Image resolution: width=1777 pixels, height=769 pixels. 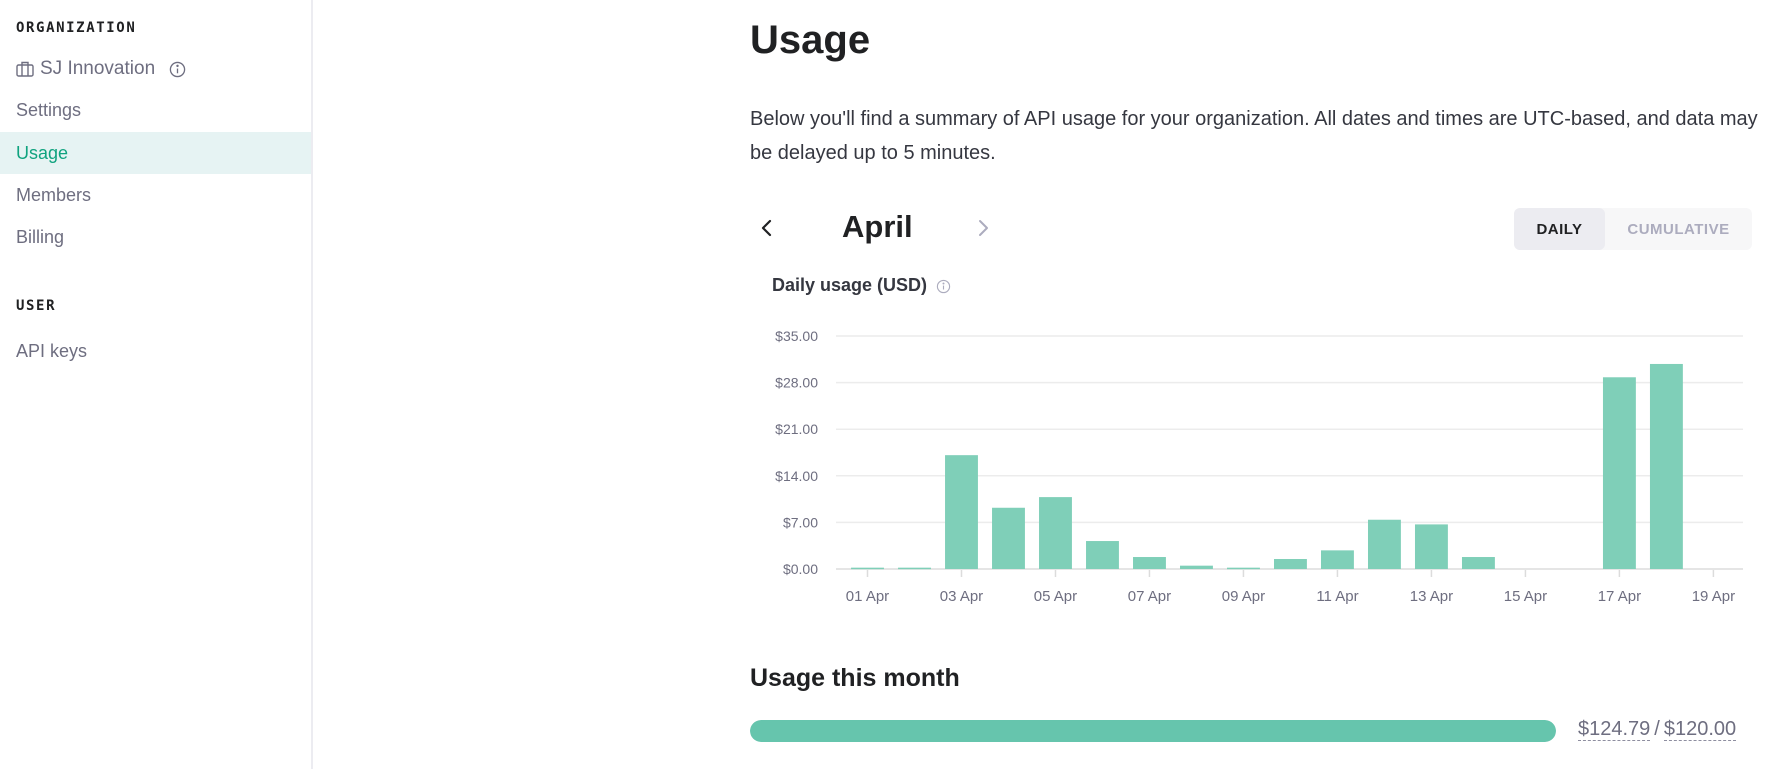 I want to click on chart-title: Daily usage (USD), so click(x=861, y=285).